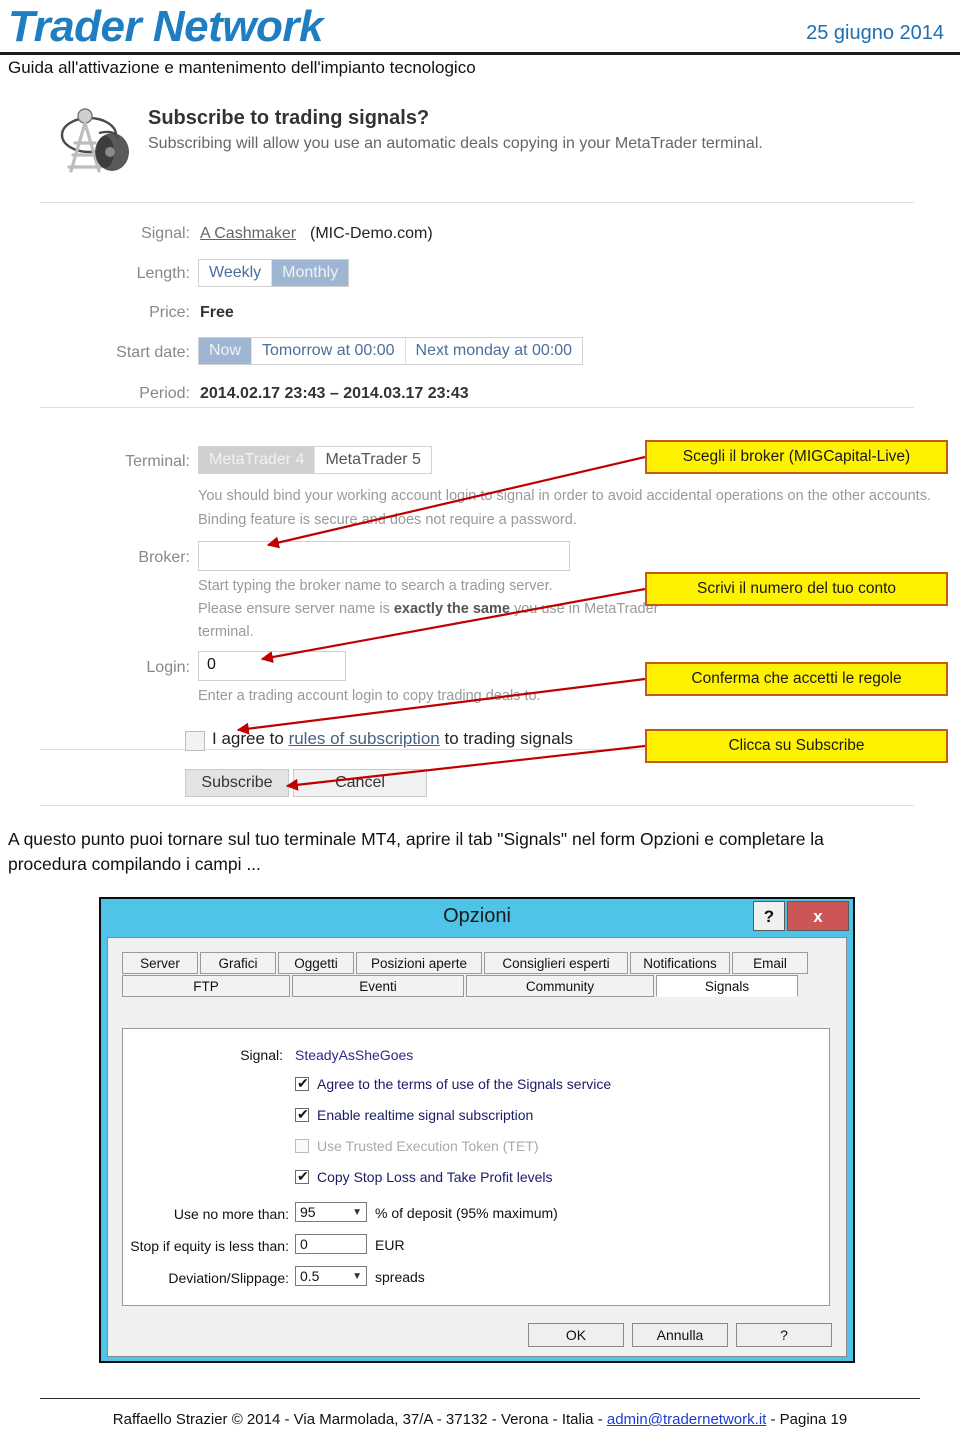 The width and height of the screenshot is (960, 1441). I want to click on broker-hint-2a: Please ensure server name is, so click(296, 609).